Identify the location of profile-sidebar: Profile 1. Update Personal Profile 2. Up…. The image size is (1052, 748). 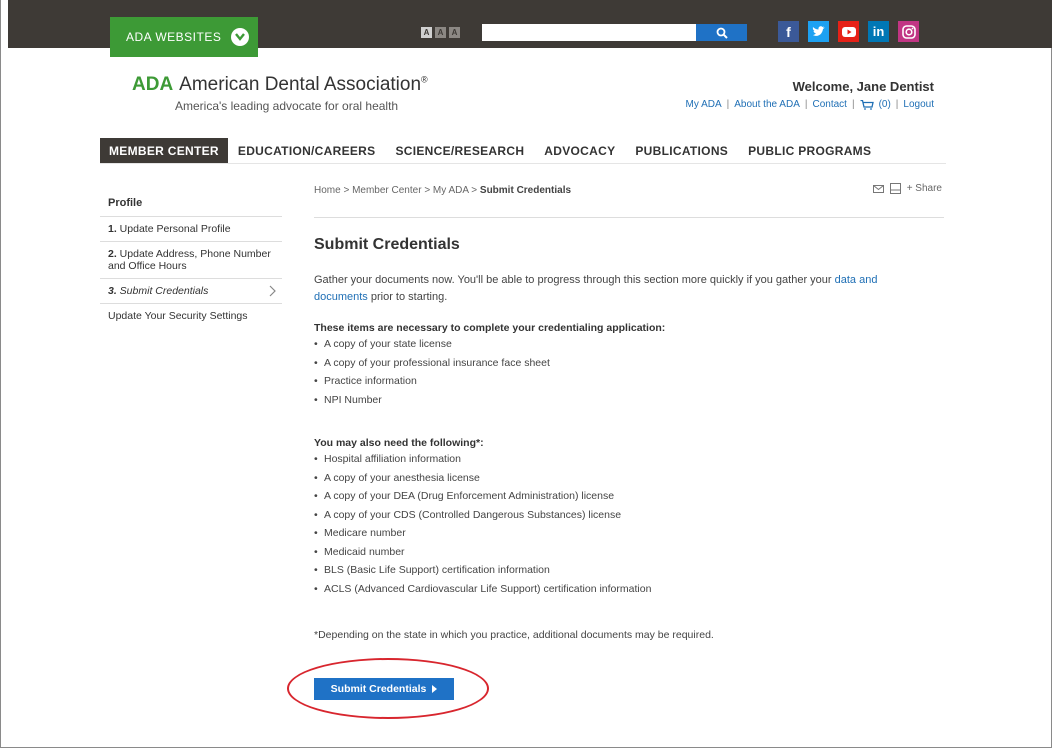
(191, 258).